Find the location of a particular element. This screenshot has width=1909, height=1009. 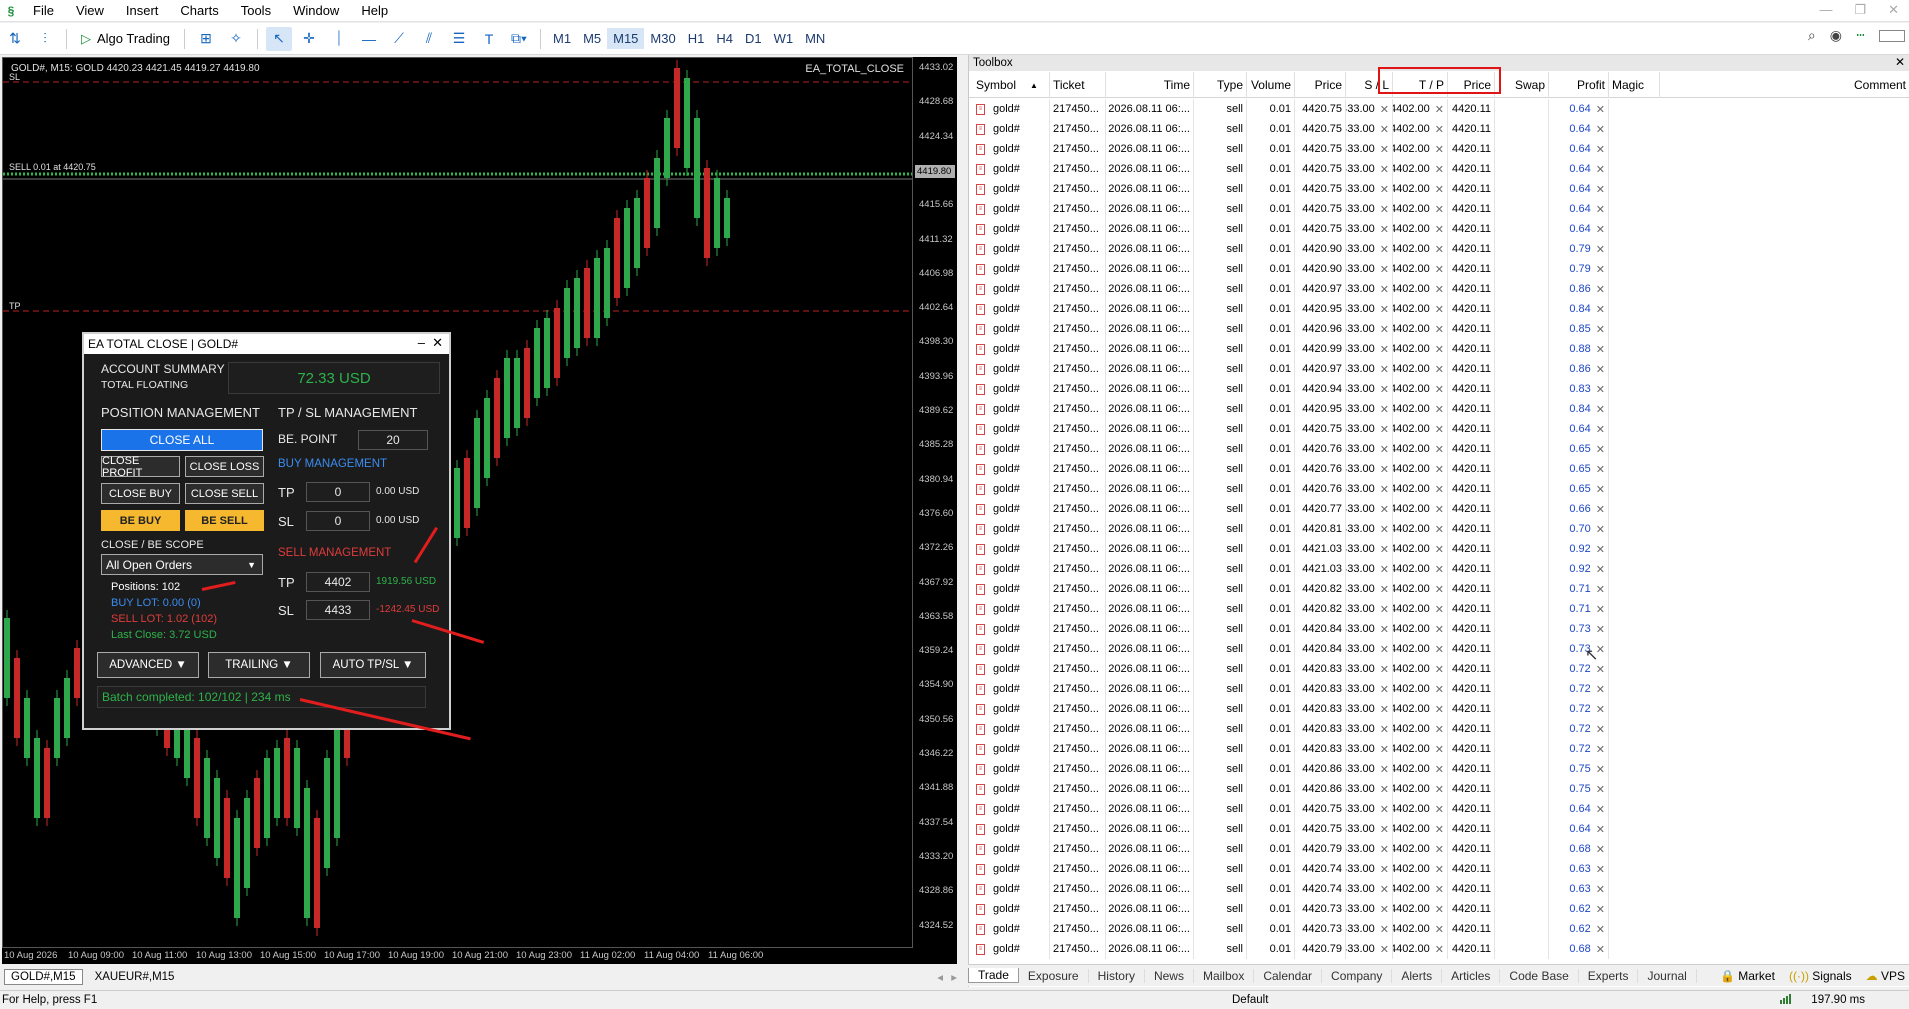

menu-help: Help is located at coordinates (374, 10).